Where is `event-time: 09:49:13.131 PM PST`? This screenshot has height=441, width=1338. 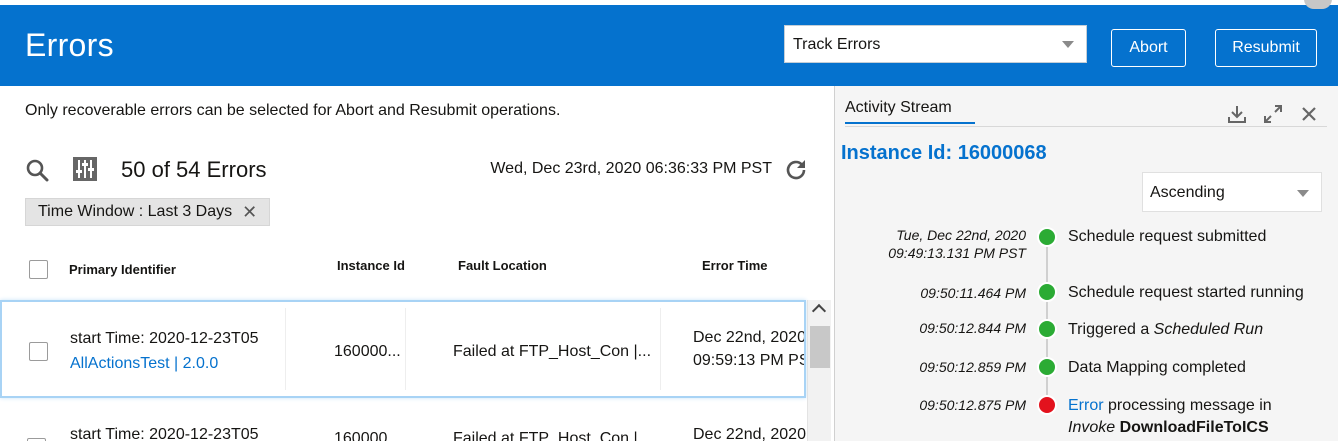 event-time: 09:49:13.131 PM PST is located at coordinates (957, 253).